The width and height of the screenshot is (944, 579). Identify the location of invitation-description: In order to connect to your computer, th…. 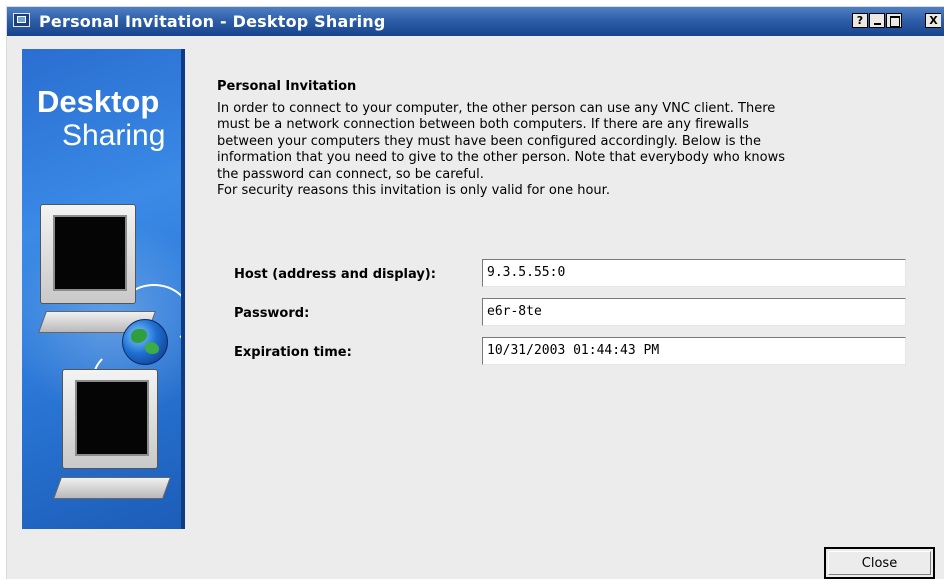
(577, 150).